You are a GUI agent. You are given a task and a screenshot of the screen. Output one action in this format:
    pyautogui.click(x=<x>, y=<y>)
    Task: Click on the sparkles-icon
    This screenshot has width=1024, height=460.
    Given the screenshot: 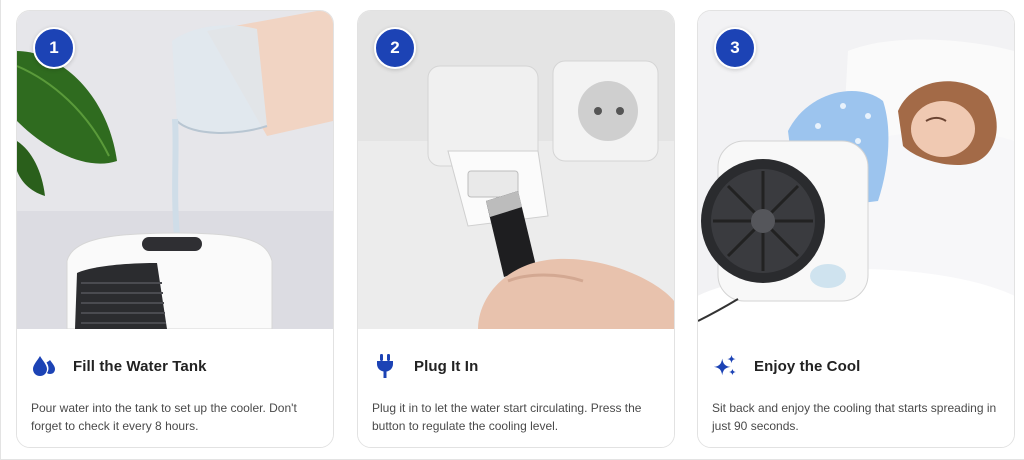 What is the action you would take?
    pyautogui.click(x=725, y=366)
    